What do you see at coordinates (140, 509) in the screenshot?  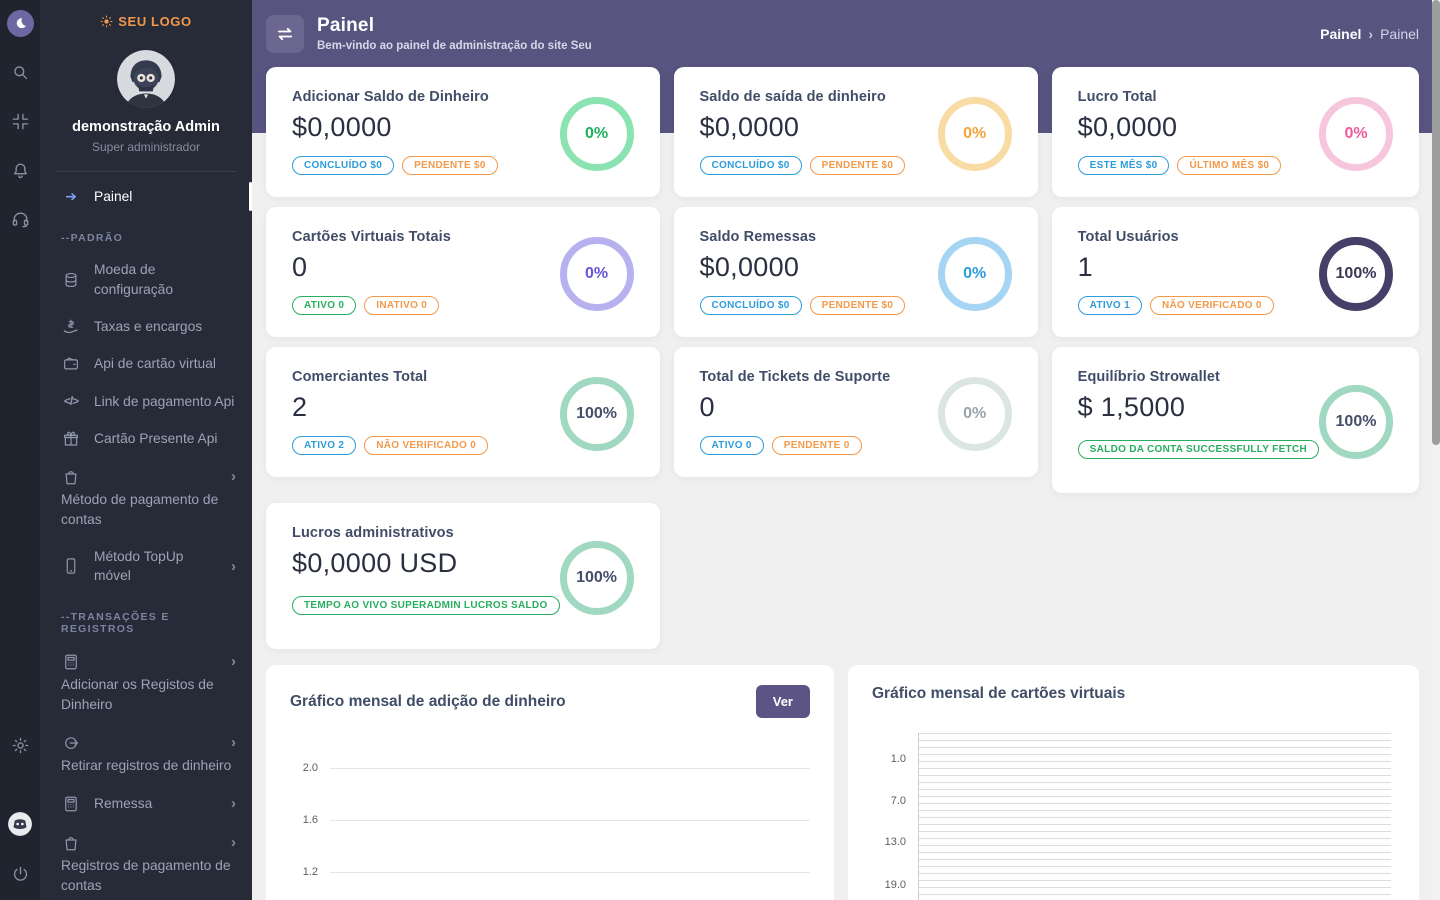 I see `sidebar-item-label: Método de pagamento de contas` at bounding box center [140, 509].